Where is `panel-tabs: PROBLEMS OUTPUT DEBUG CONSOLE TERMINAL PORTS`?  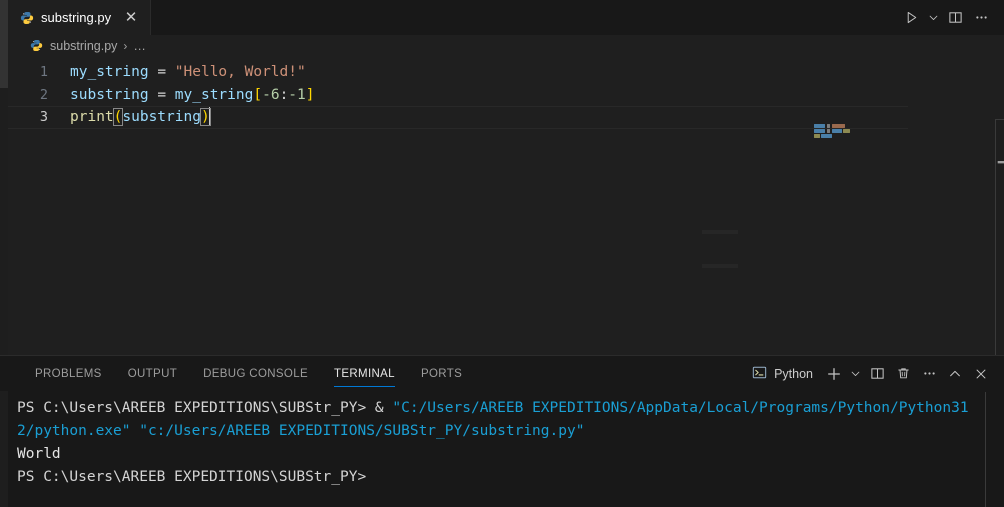 panel-tabs: PROBLEMS OUTPUT DEBUG CONSOLE TERMINAL PORTS is located at coordinates (237, 373).